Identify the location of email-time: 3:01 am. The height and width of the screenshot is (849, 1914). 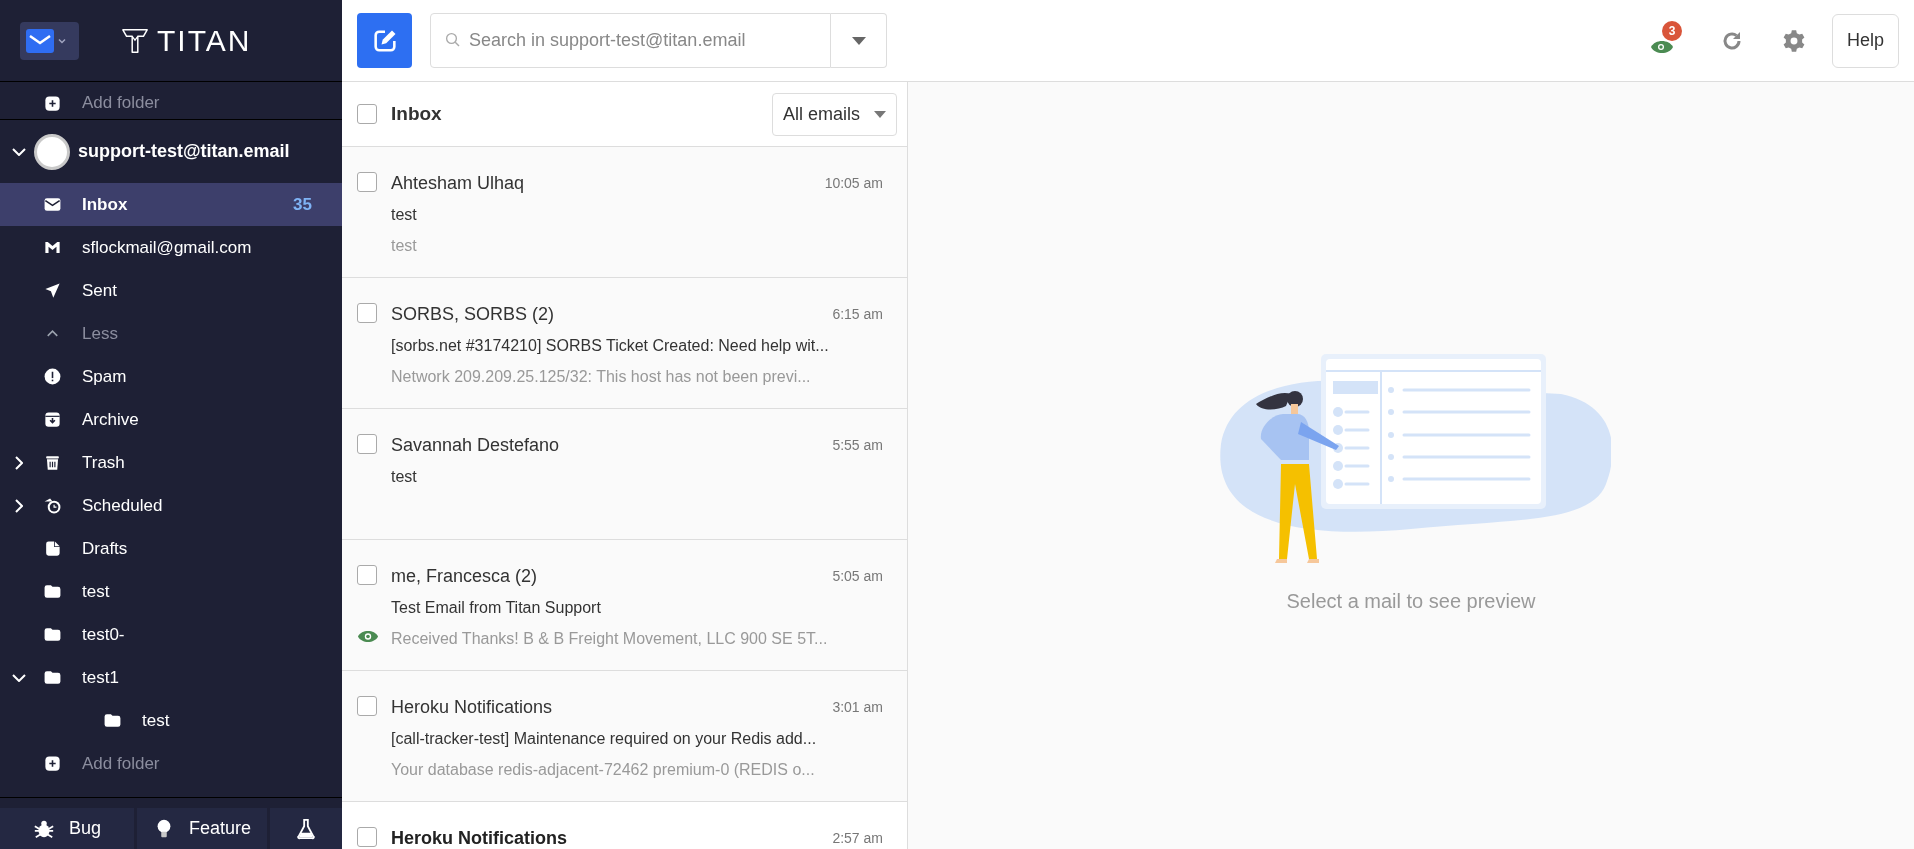
(857, 707).